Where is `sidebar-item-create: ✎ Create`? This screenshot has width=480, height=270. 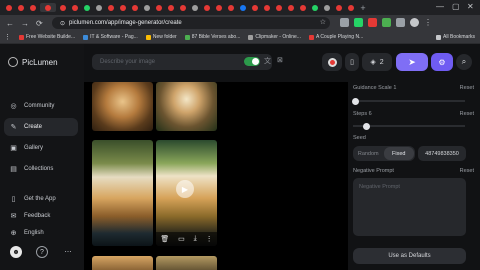
sidebar-item-create: ✎ Create is located at coordinates (41, 127).